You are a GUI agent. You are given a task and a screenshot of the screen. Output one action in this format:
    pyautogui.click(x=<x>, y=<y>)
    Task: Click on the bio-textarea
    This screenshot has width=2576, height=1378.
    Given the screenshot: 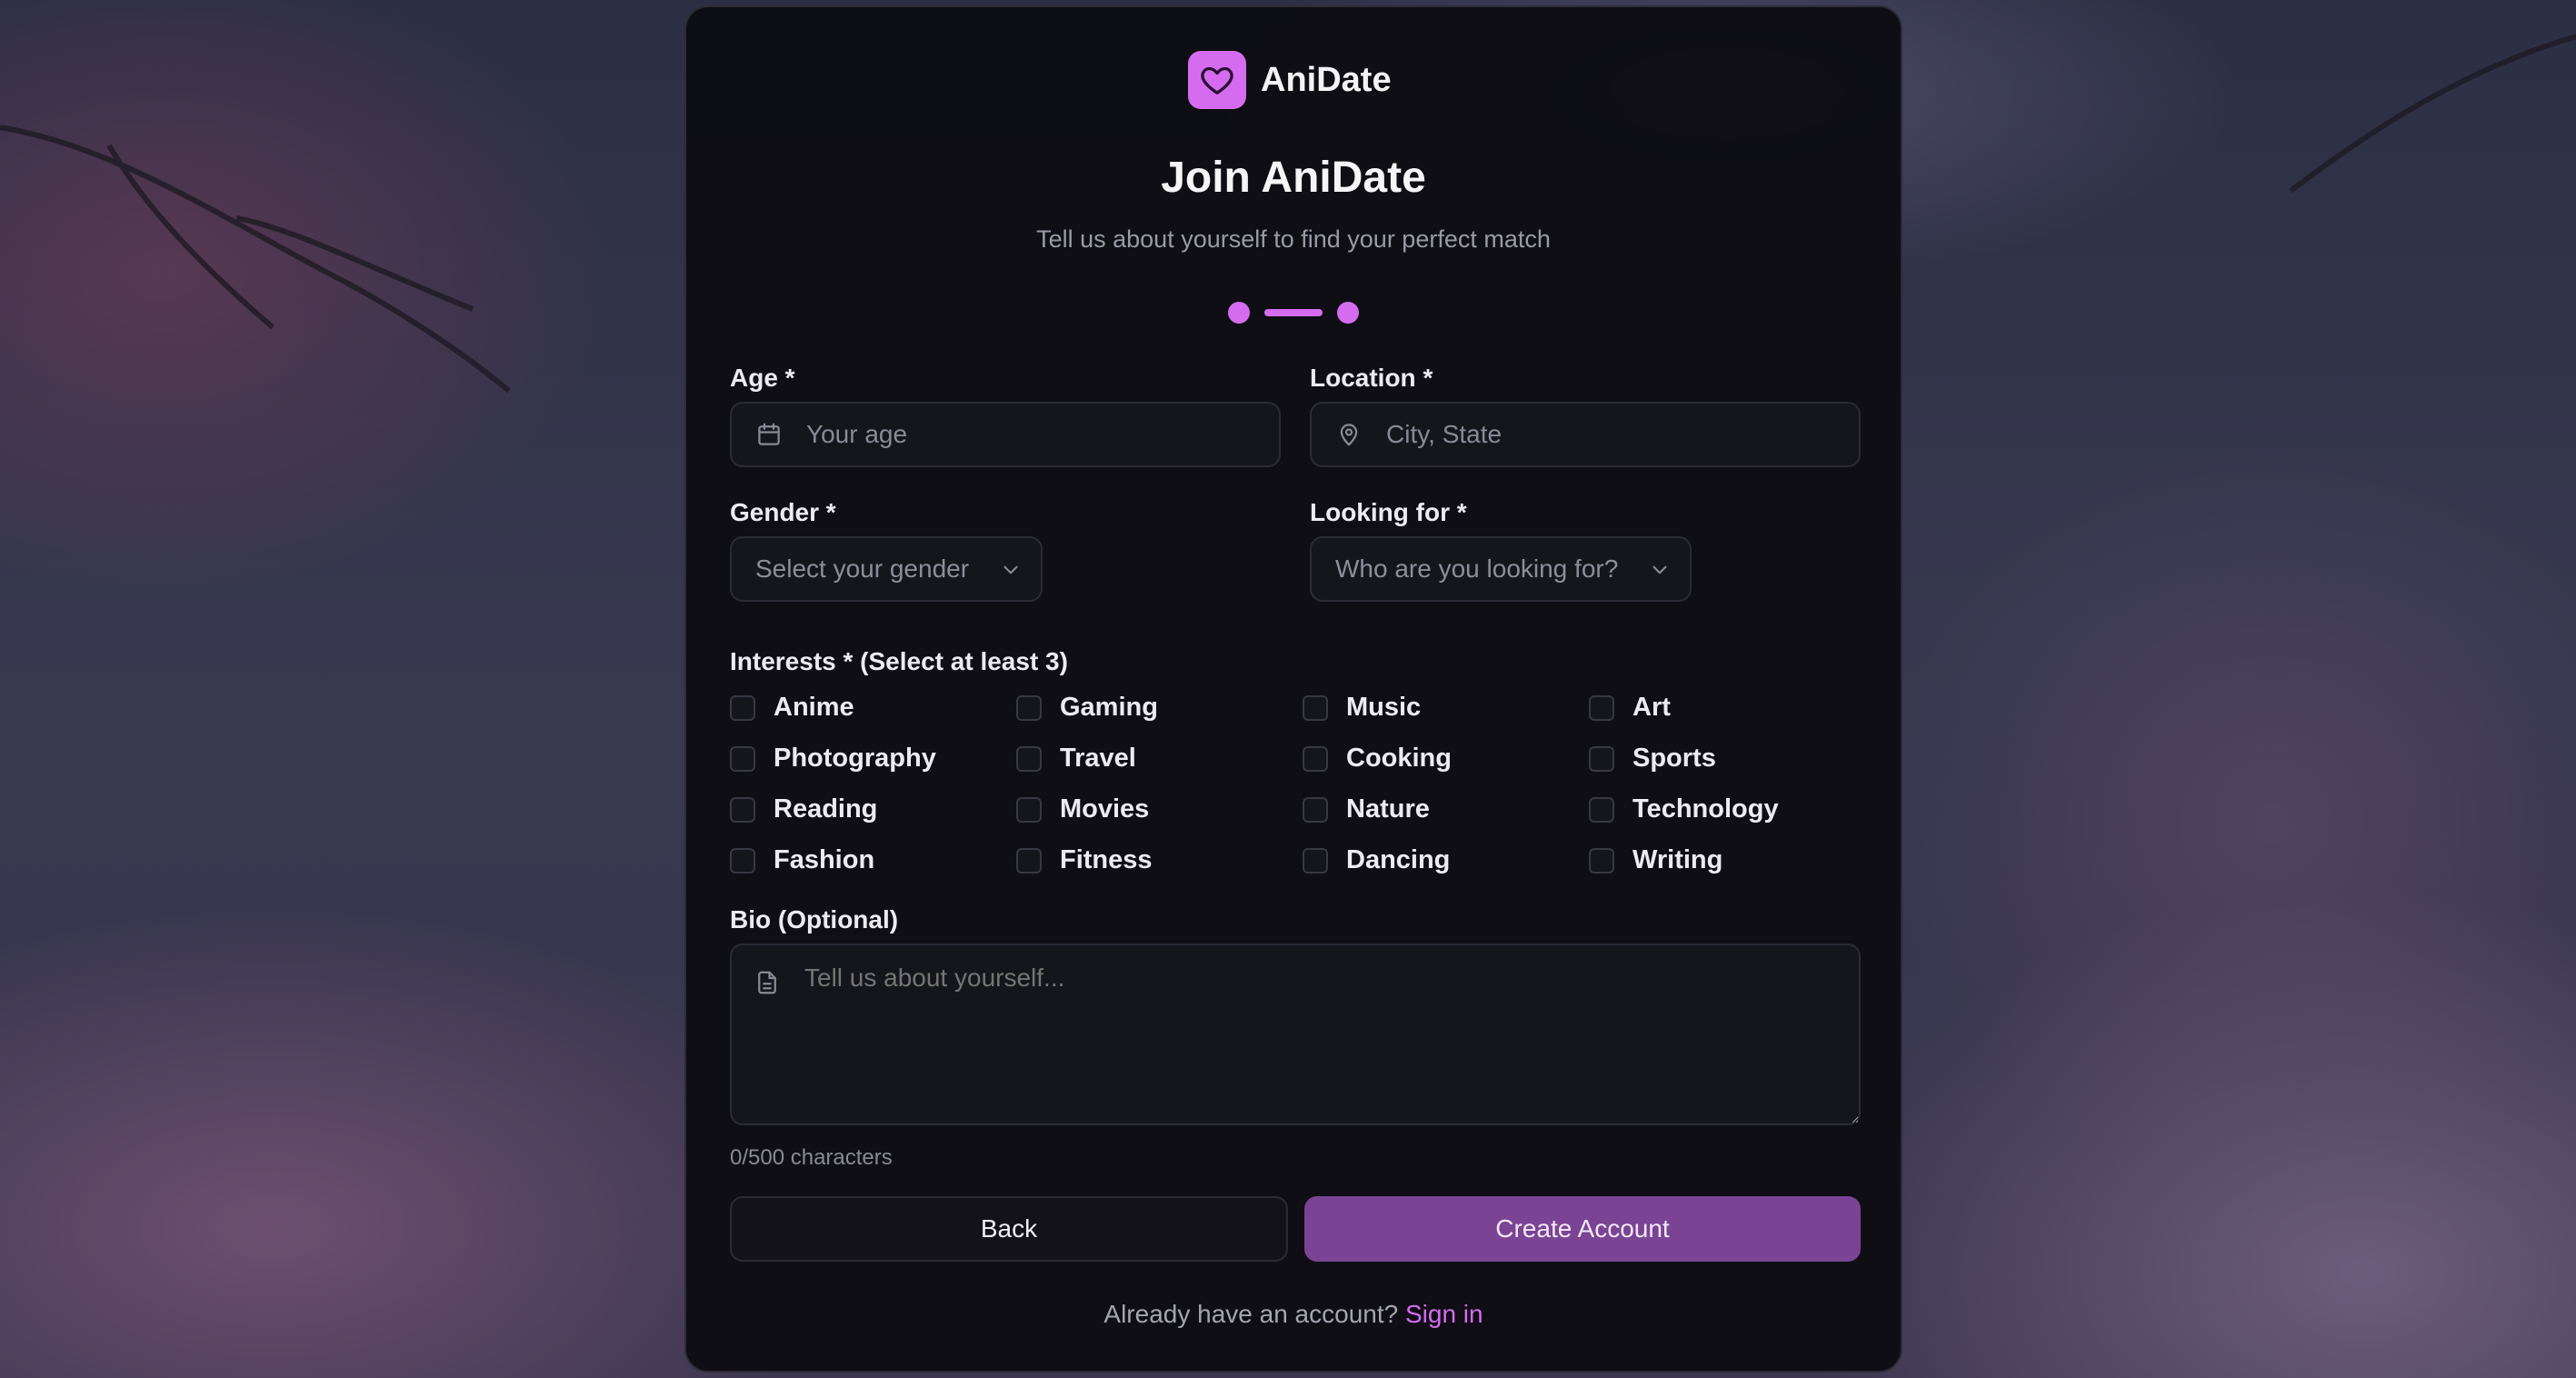 What is the action you would take?
    pyautogui.click(x=1295, y=1034)
    